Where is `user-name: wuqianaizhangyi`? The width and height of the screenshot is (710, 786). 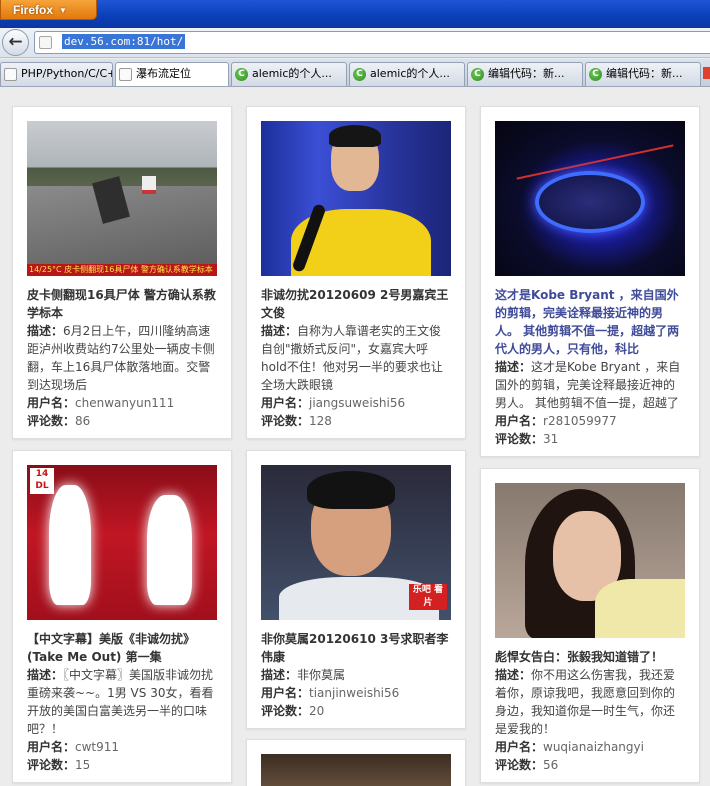
user-name: wuqianaizhangyi is located at coordinates (593, 747).